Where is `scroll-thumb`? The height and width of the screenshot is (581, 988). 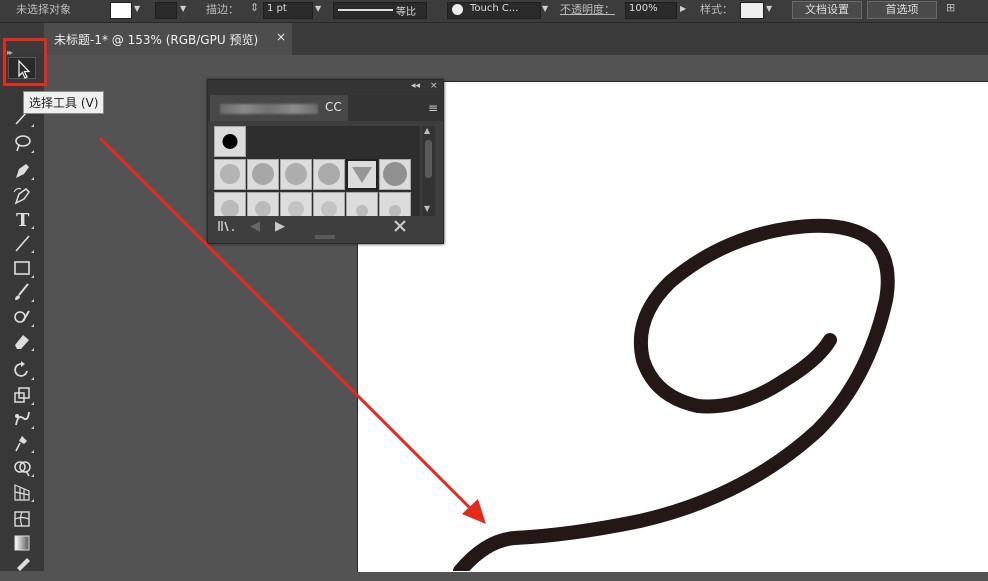
scroll-thumb is located at coordinates (428, 159).